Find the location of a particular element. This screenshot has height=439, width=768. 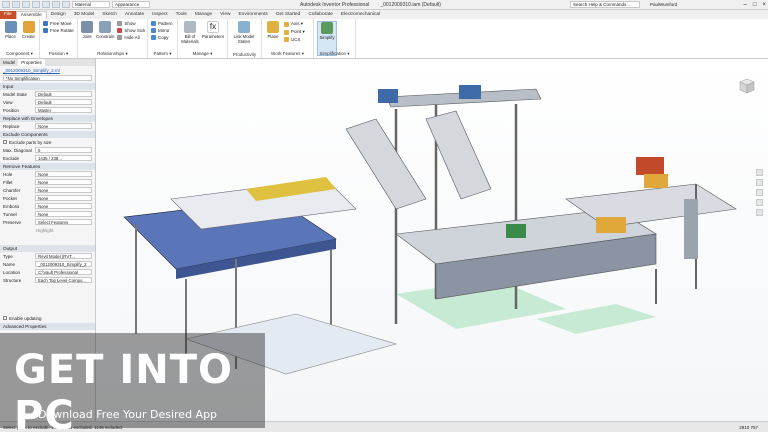

tab-assemble: Assemble is located at coordinates (31, 15).